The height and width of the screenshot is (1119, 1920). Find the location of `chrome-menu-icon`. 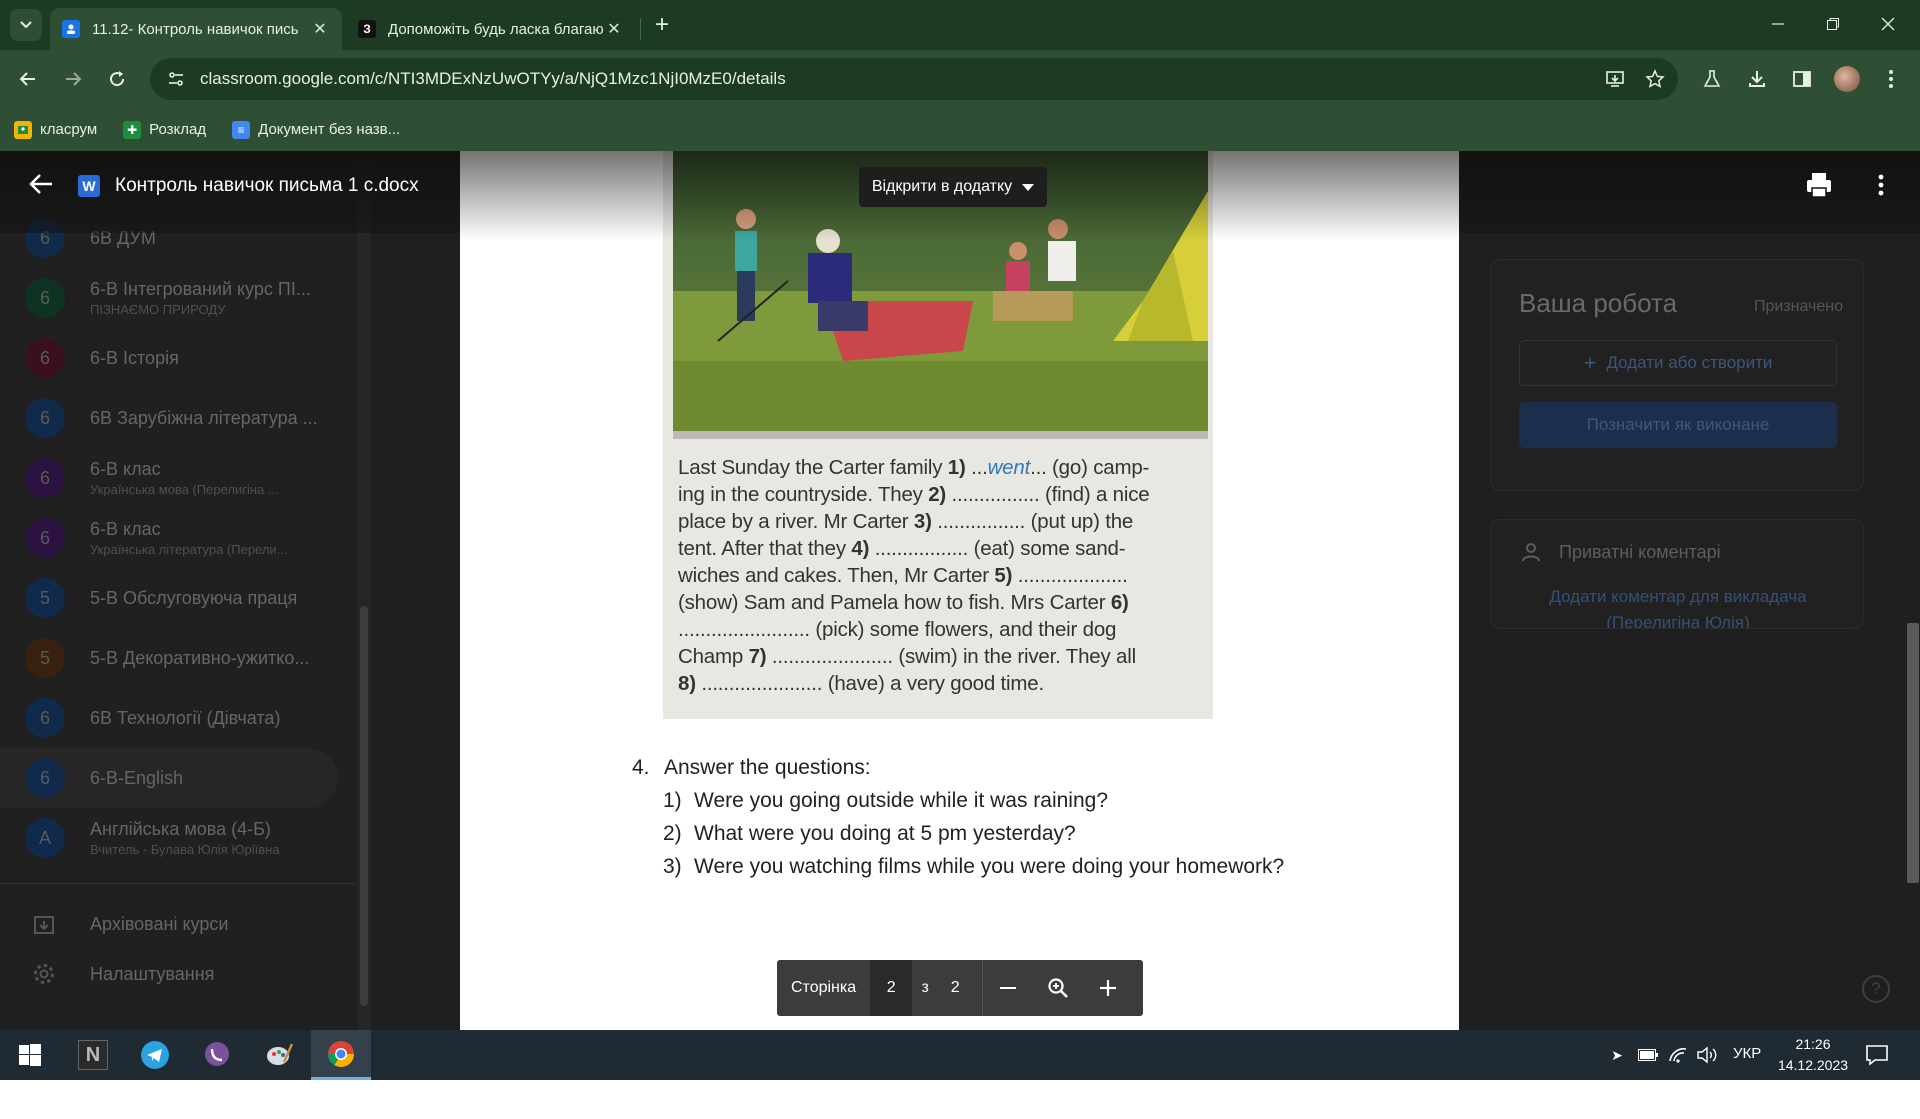

chrome-menu-icon is located at coordinates (1891, 79).